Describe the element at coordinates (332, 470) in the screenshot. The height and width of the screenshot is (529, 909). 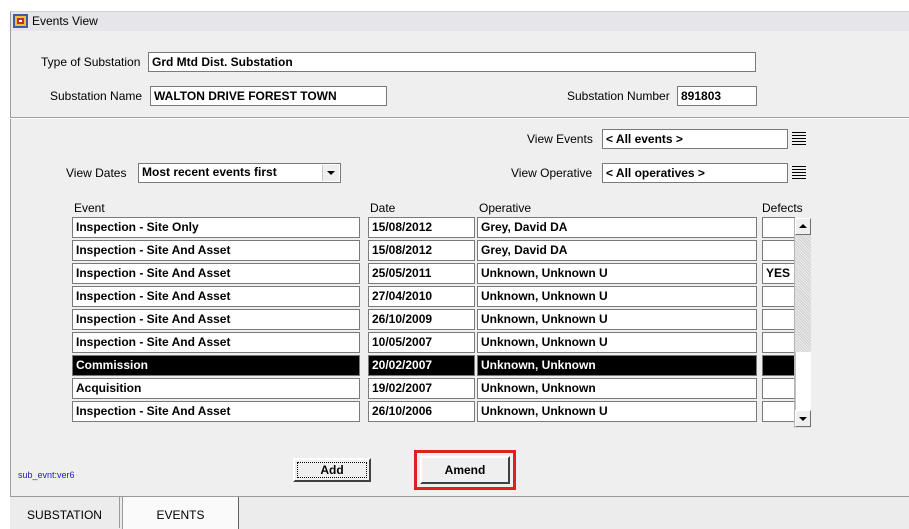
I see `add-button: Add` at that location.